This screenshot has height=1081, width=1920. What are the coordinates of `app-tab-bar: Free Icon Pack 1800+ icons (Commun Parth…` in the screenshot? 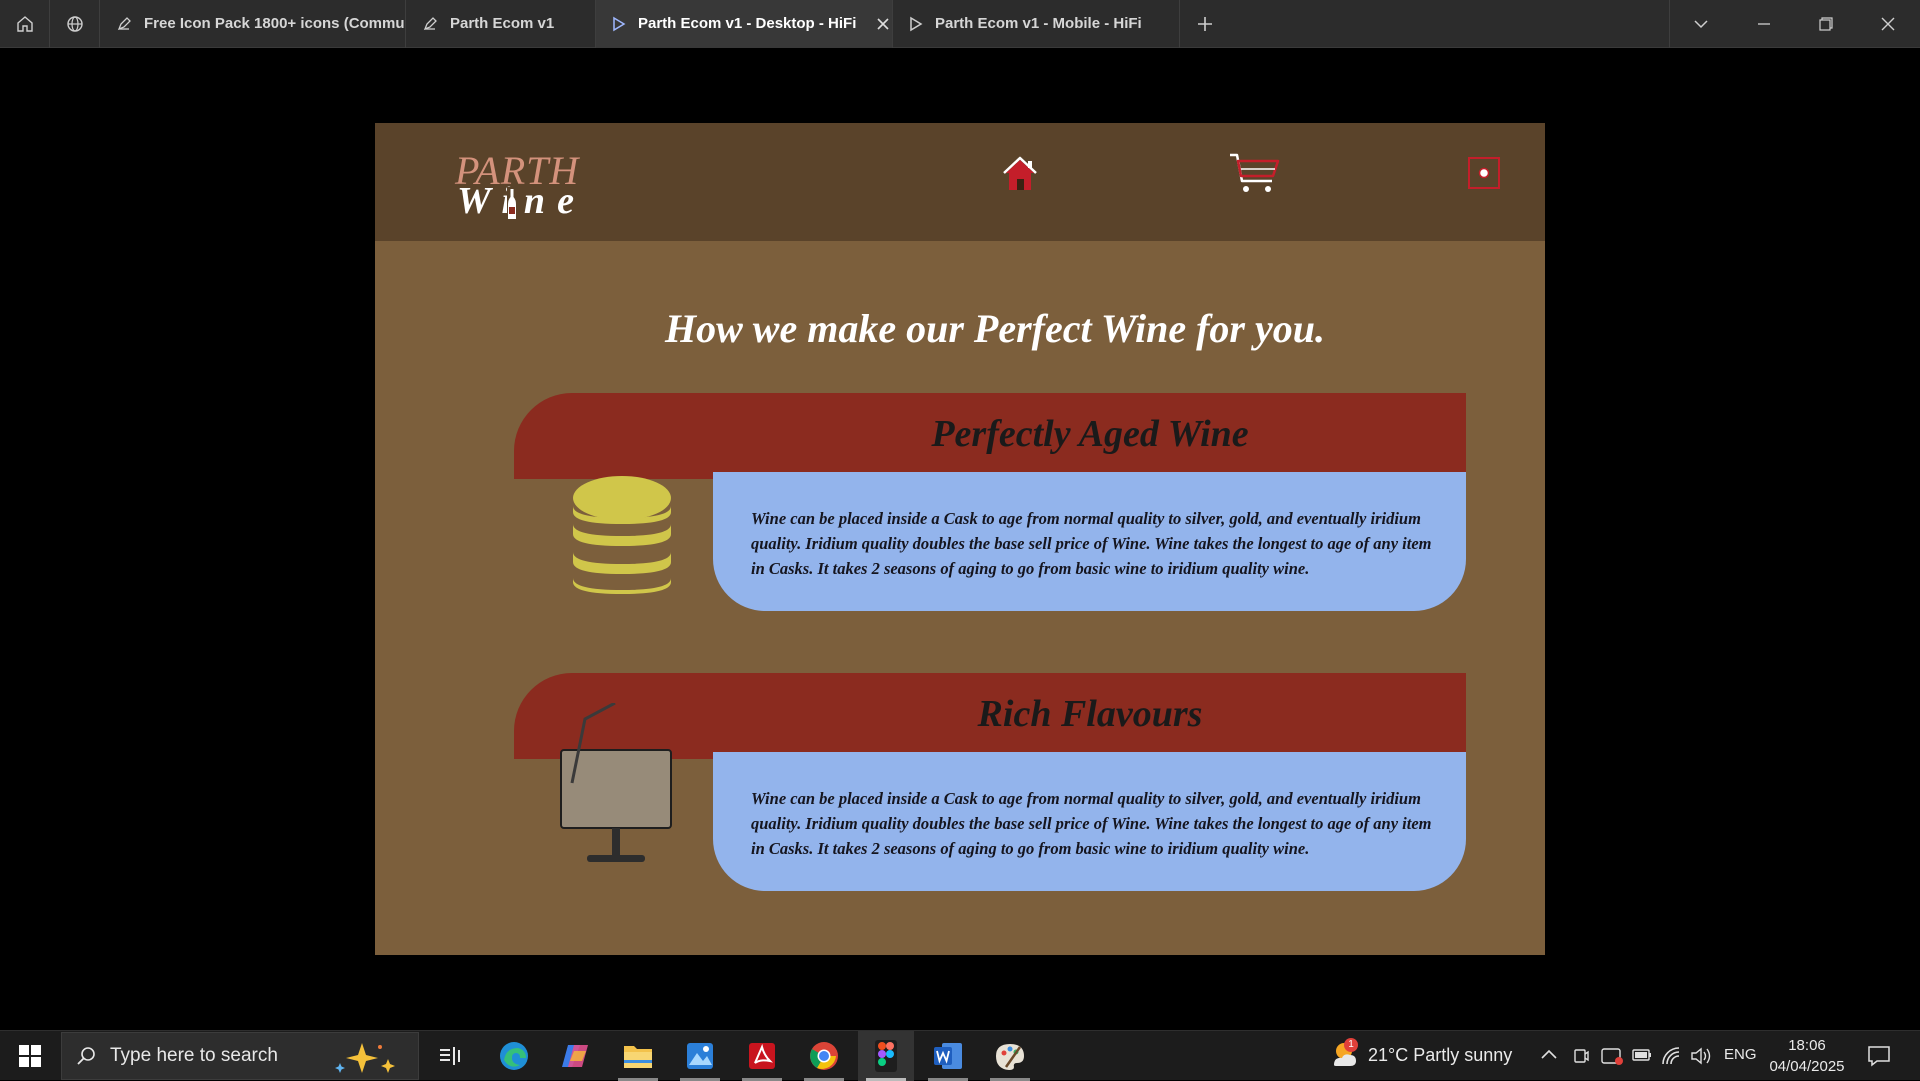 It's located at (960, 24).